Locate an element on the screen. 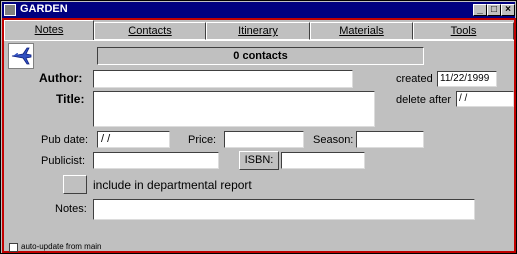 The image size is (517, 254). title-label: Title: is located at coordinates (70, 99).